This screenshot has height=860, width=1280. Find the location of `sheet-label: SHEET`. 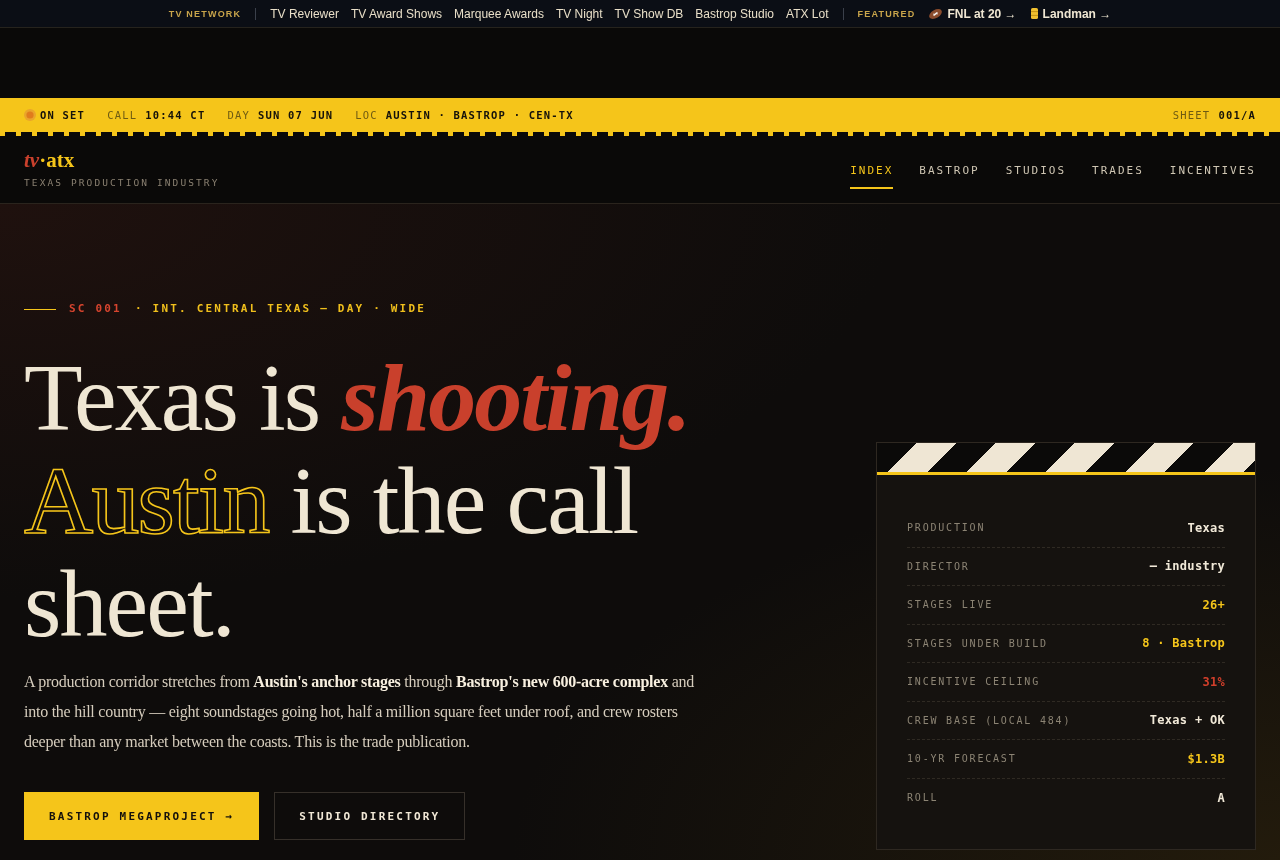

sheet-label: SHEET is located at coordinates (1191, 115).